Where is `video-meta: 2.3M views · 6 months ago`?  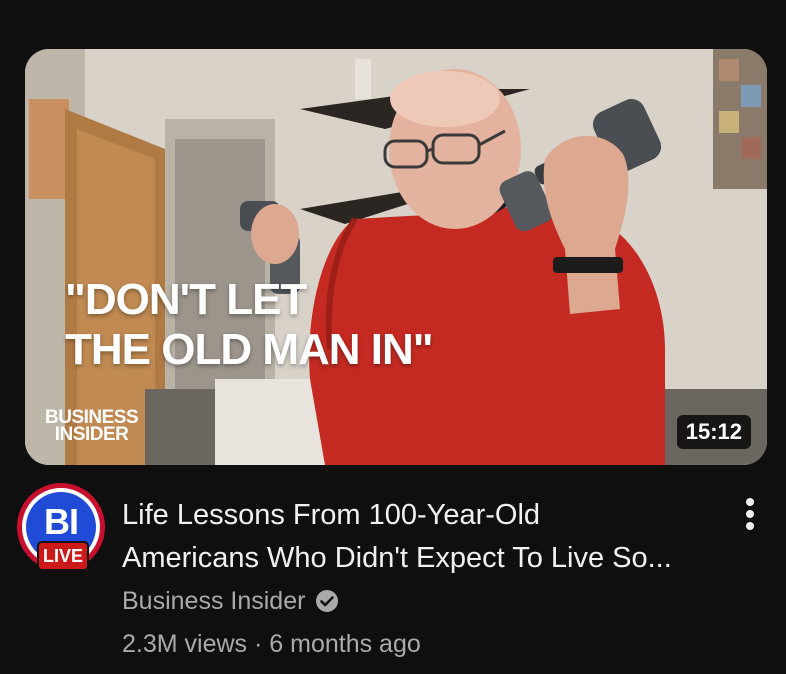 video-meta: 2.3M views · 6 months ago is located at coordinates (271, 644).